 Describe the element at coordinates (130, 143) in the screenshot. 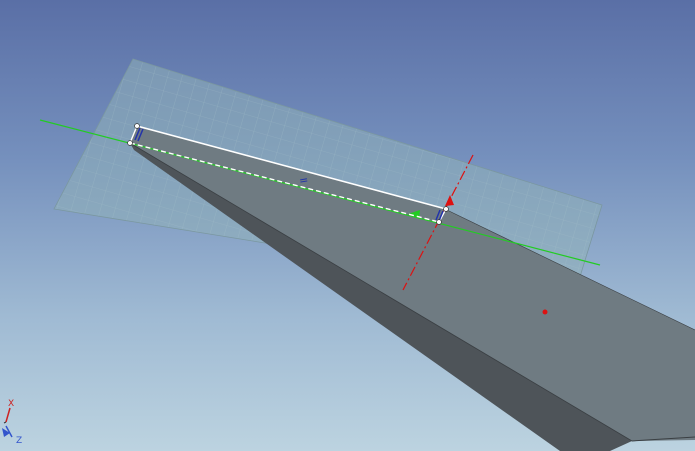

I see `vertex-bottom-left` at that location.